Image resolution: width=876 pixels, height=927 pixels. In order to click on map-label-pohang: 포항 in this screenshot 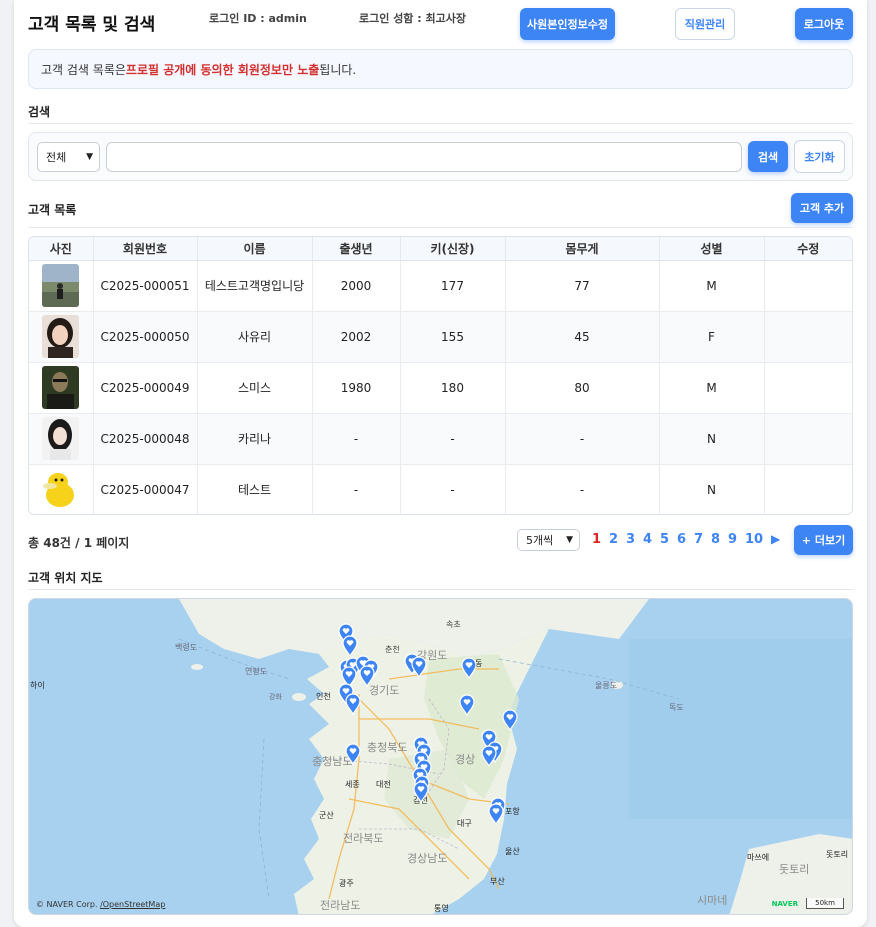, I will do `click(512, 811)`.